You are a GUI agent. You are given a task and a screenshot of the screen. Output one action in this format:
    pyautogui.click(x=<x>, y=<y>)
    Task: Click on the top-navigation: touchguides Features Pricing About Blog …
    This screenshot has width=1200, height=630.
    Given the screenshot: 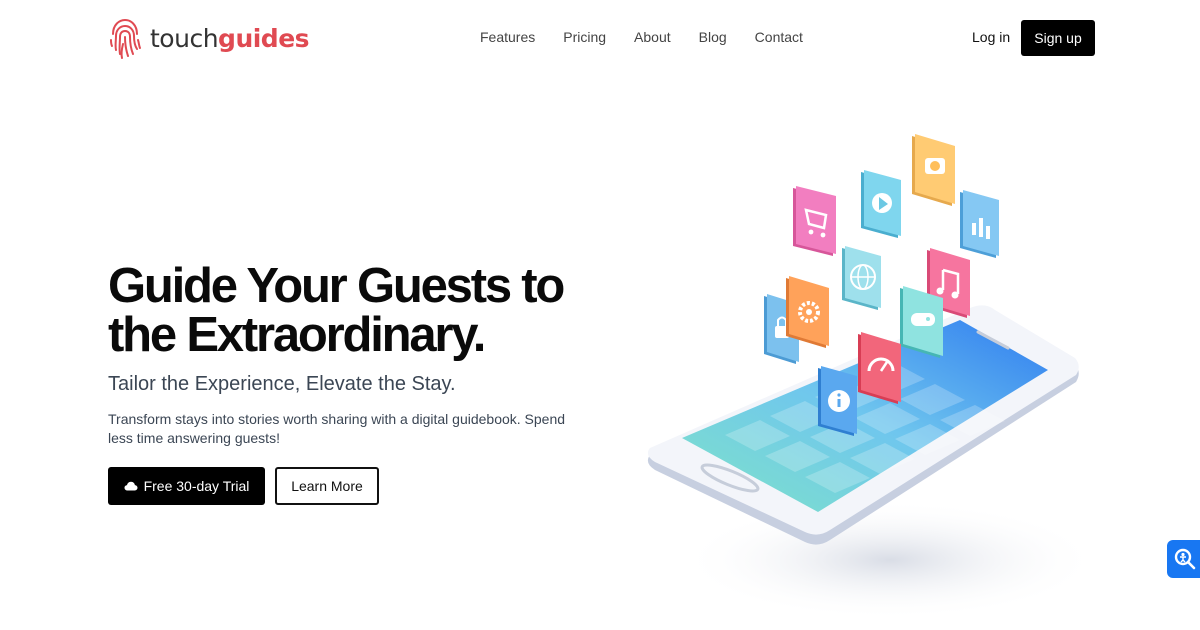 What is the action you would take?
    pyautogui.click(x=600, y=38)
    